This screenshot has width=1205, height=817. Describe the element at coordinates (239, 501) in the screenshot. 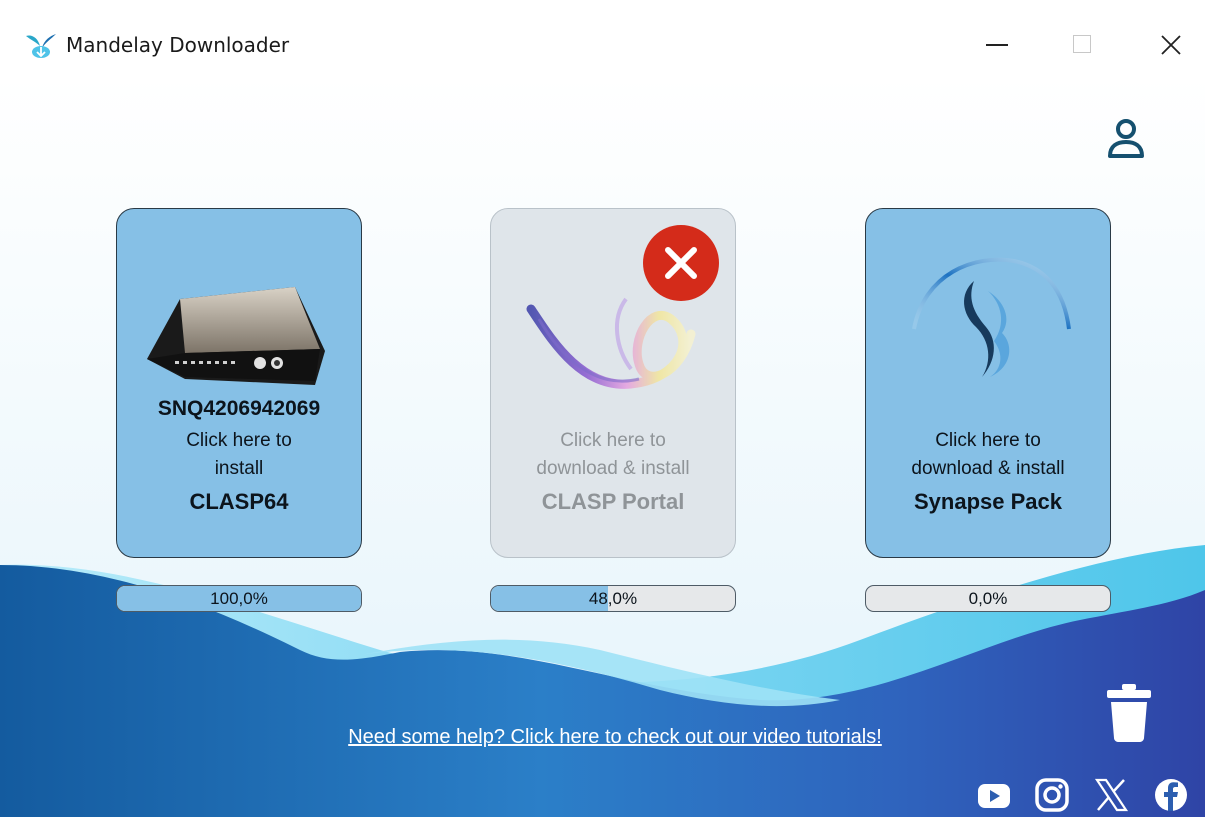

I see `product-name: CLASP64` at that location.